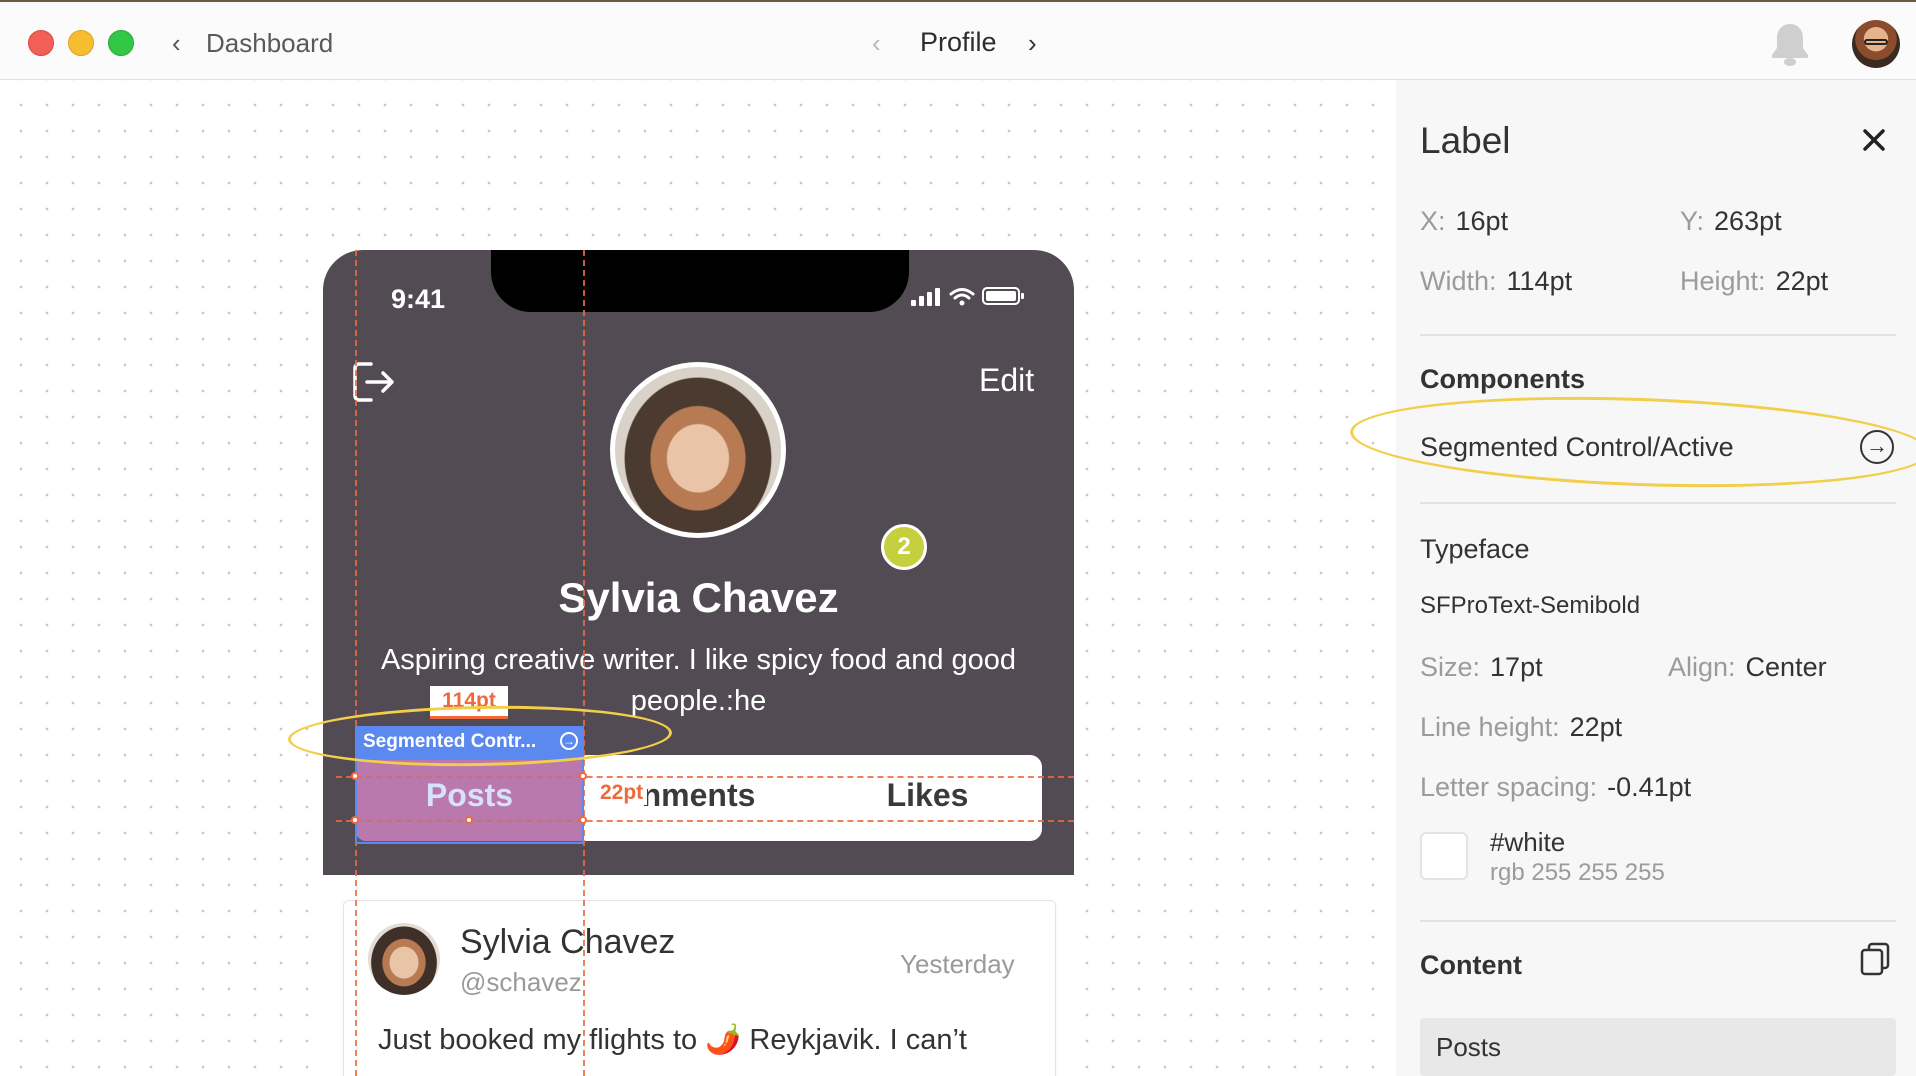 The width and height of the screenshot is (1916, 1076). What do you see at coordinates (81, 43) in the screenshot?
I see `minimize-window-button` at bounding box center [81, 43].